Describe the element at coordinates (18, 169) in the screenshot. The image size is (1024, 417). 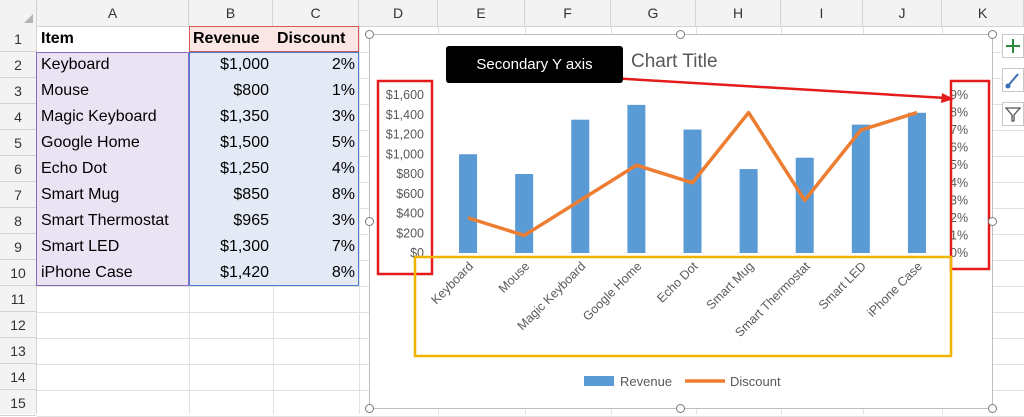
I see `row-header-6: 6` at that location.